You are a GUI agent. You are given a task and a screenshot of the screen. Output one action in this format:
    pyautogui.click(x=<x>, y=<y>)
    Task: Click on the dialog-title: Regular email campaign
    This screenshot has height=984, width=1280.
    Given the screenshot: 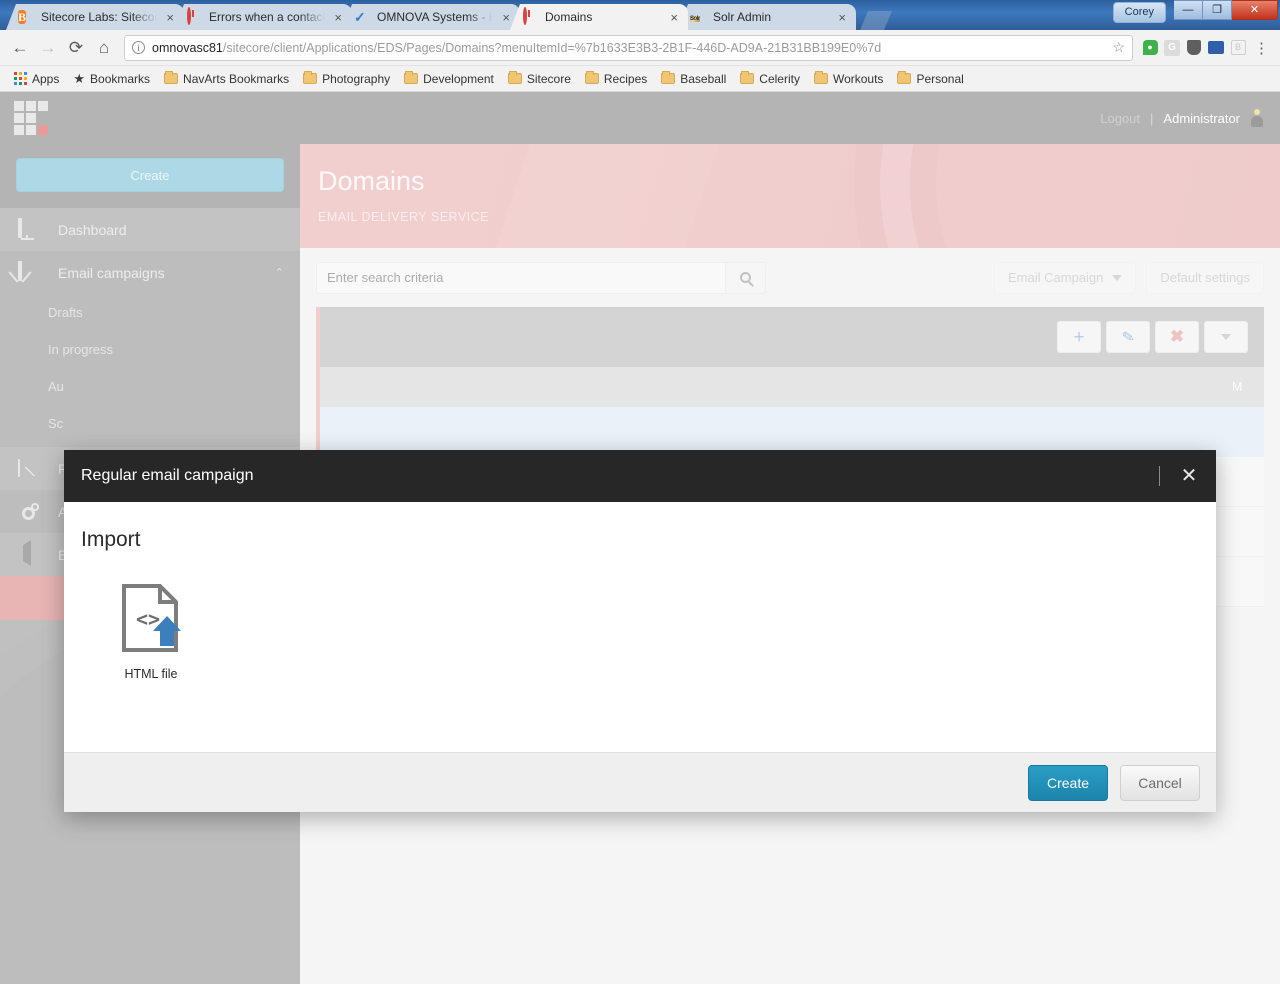 What is the action you would take?
    pyautogui.click(x=167, y=475)
    